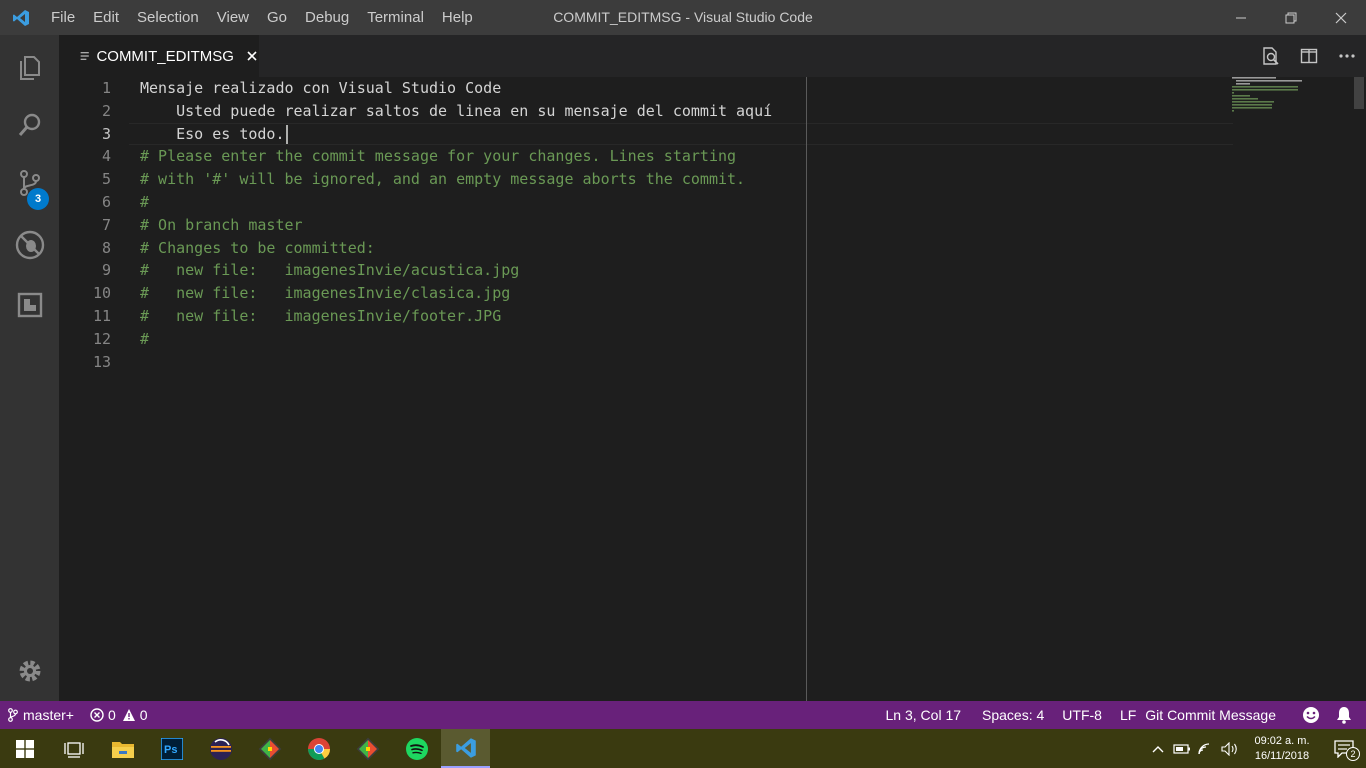 The width and height of the screenshot is (1366, 768). I want to click on taskbar-chrome, so click(318, 748).